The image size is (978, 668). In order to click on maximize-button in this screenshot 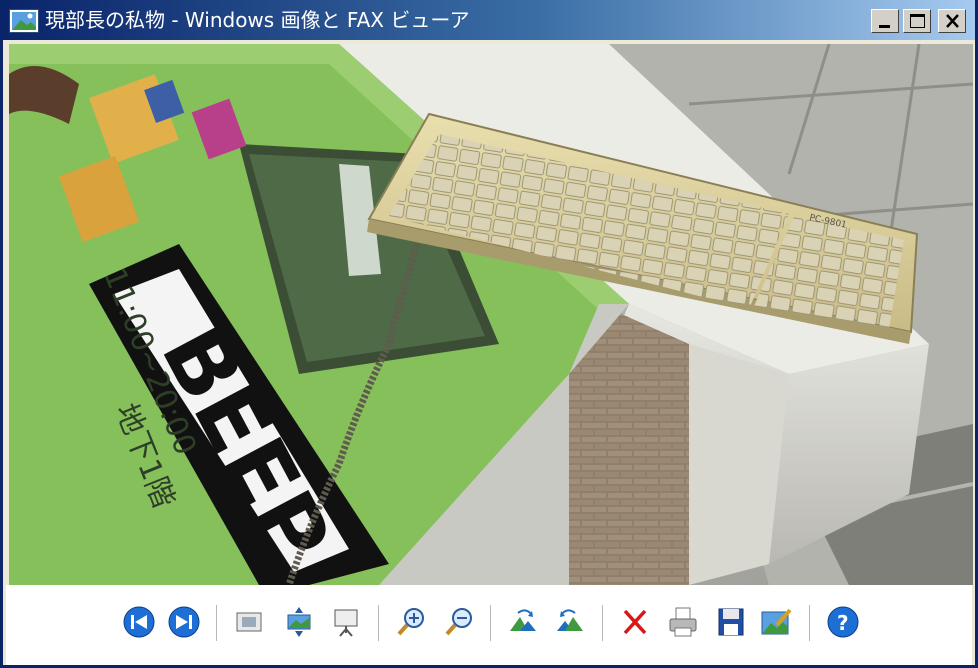, I will do `click(917, 21)`.